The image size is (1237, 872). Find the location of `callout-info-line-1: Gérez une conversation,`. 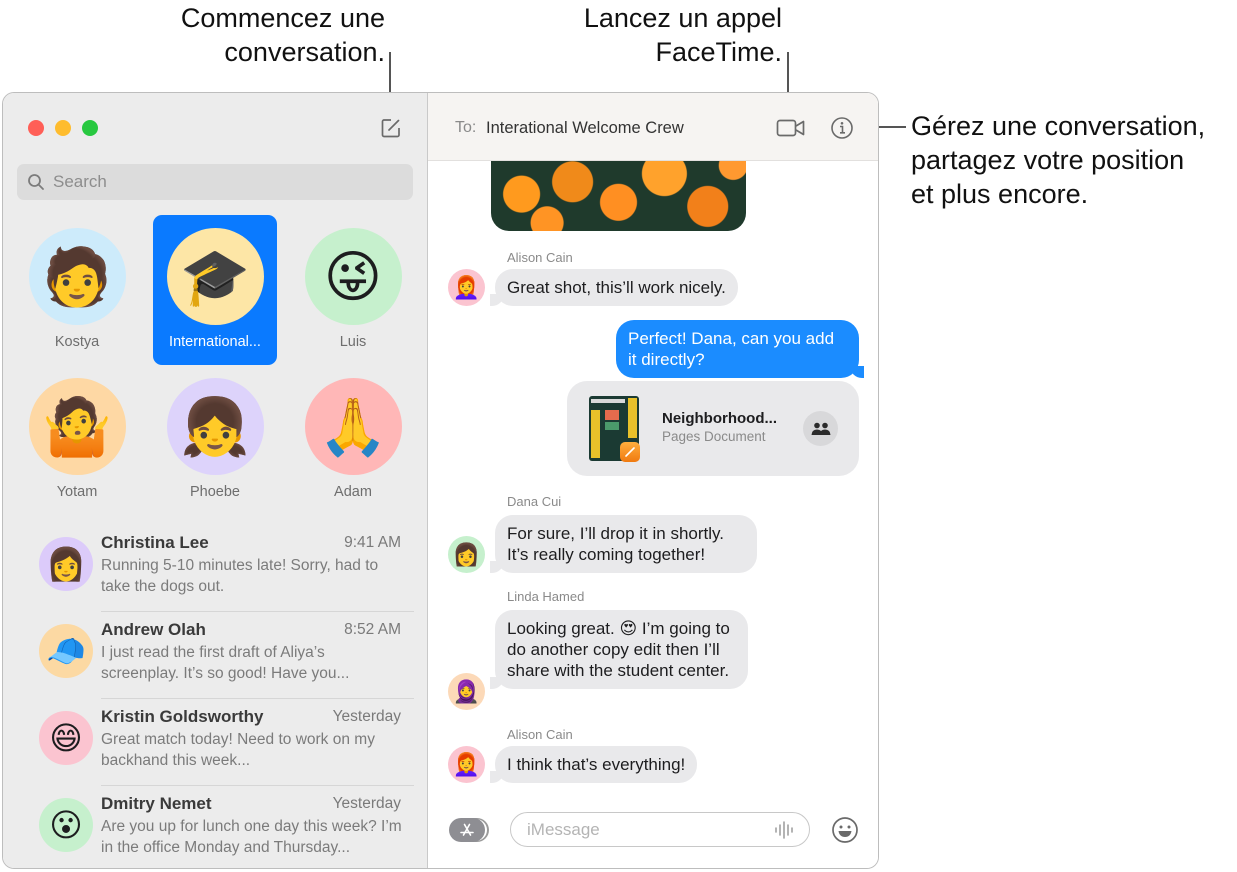

callout-info-line-1: Gérez une conversation, is located at coordinates (1058, 126).